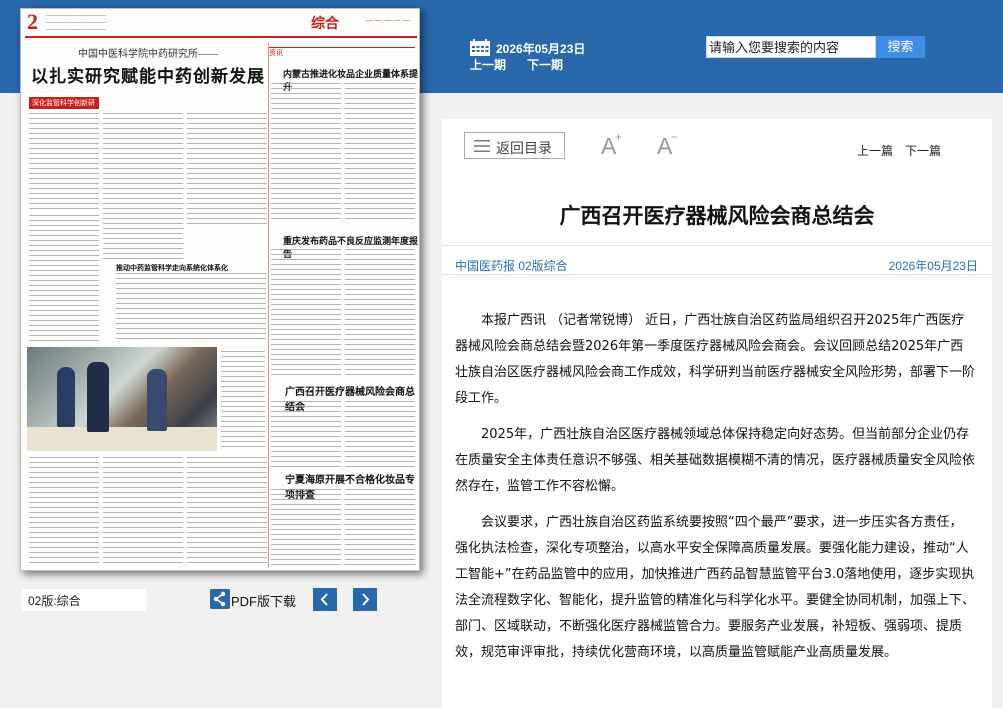  What do you see at coordinates (148, 54) in the screenshot?
I see `lead-story-subtitle: 中国中医科学院中药研究所——` at bounding box center [148, 54].